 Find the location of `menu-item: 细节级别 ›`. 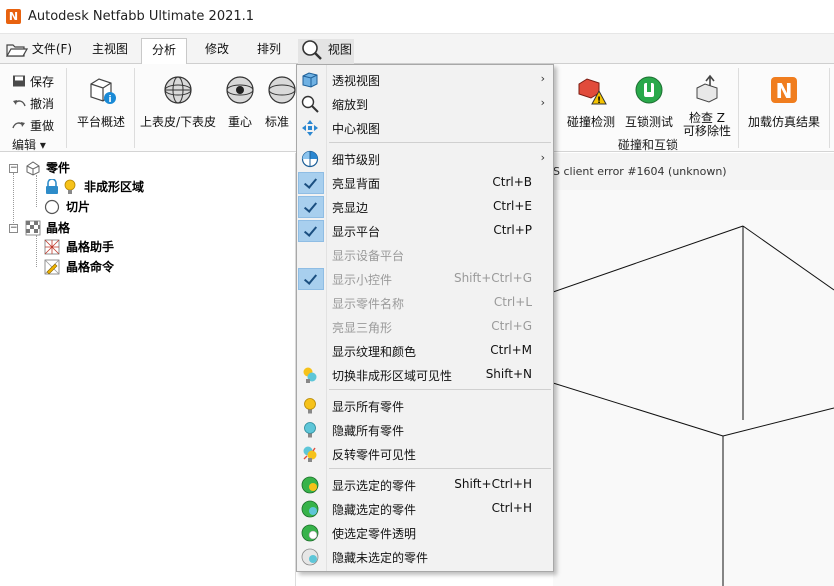

menu-item: 细节级别 › is located at coordinates (425, 159).